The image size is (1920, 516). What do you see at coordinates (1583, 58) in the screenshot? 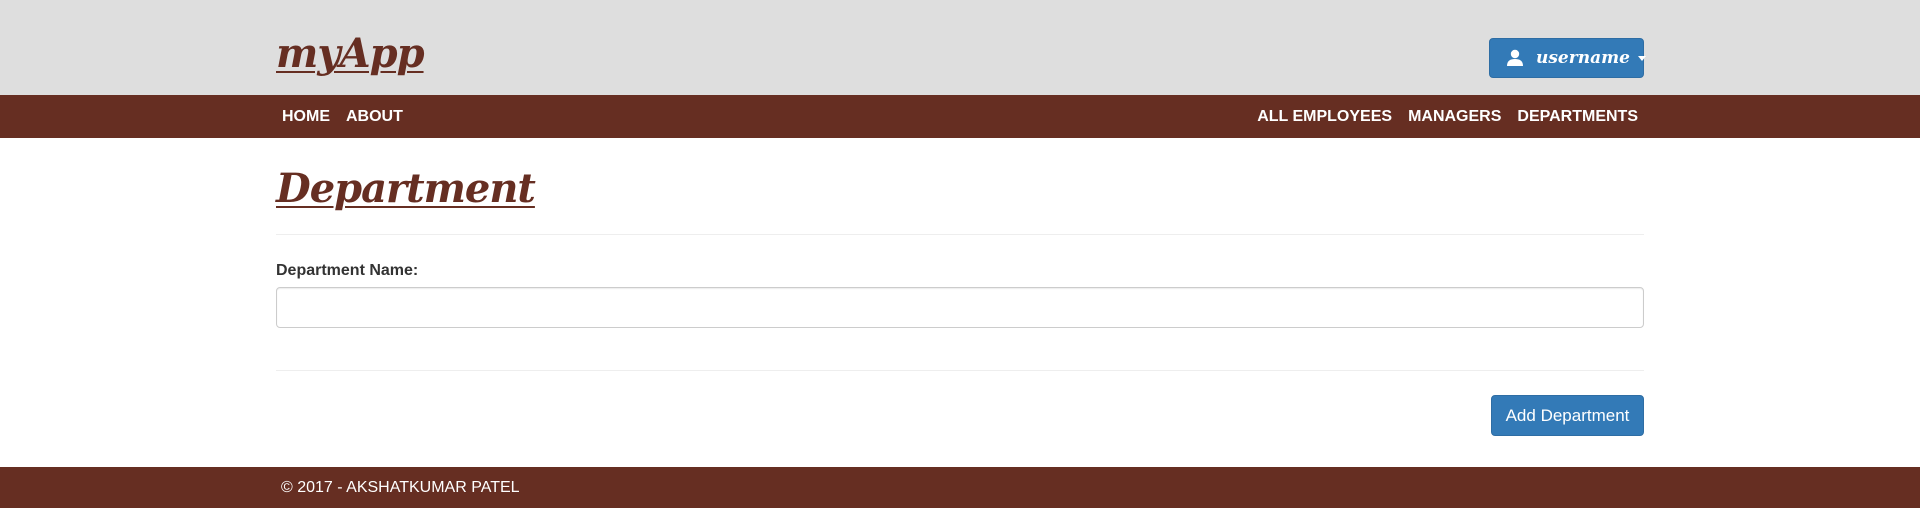
I see `username-label: username` at bounding box center [1583, 58].